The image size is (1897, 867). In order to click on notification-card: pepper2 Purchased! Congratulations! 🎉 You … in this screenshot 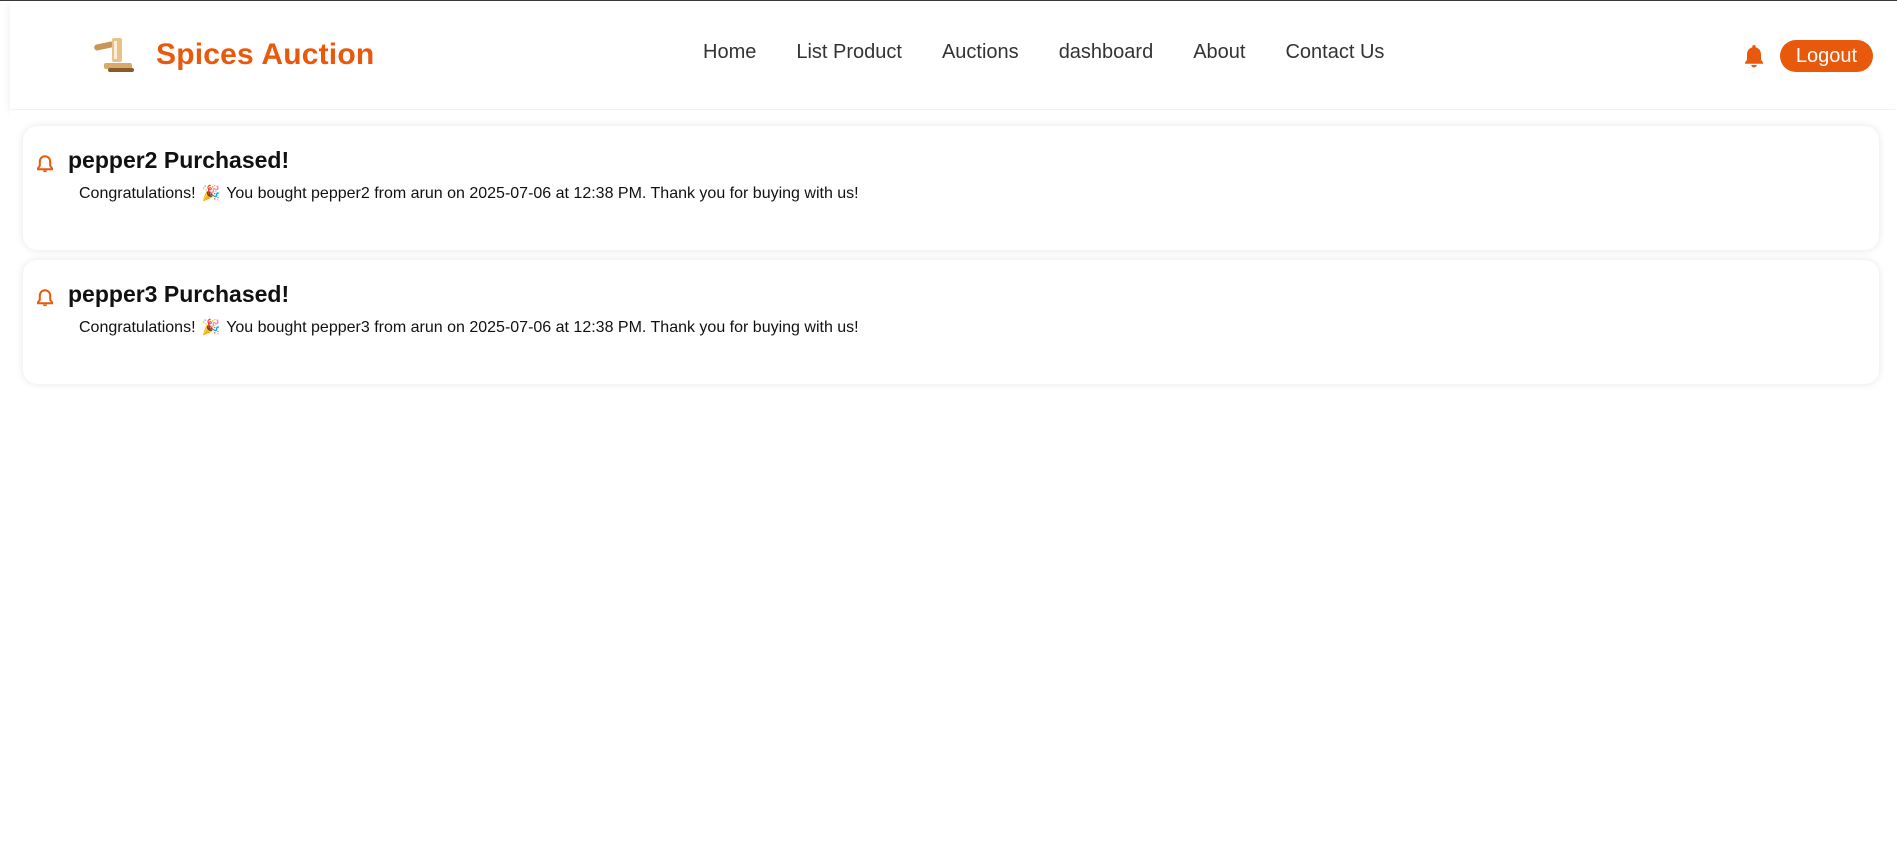, I will do `click(951, 188)`.